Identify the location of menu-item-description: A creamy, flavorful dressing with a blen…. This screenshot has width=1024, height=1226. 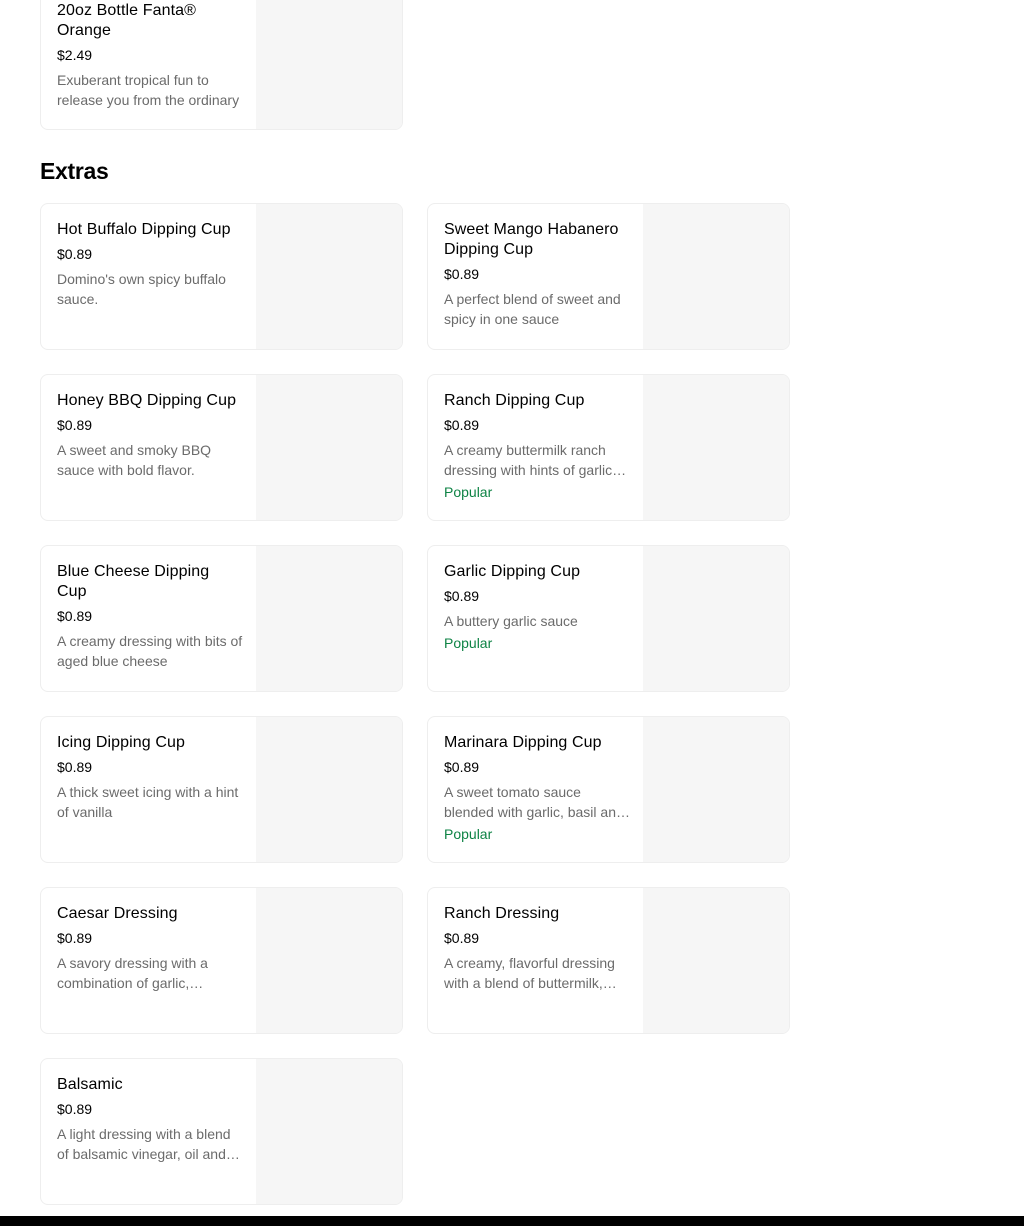
(529, 973).